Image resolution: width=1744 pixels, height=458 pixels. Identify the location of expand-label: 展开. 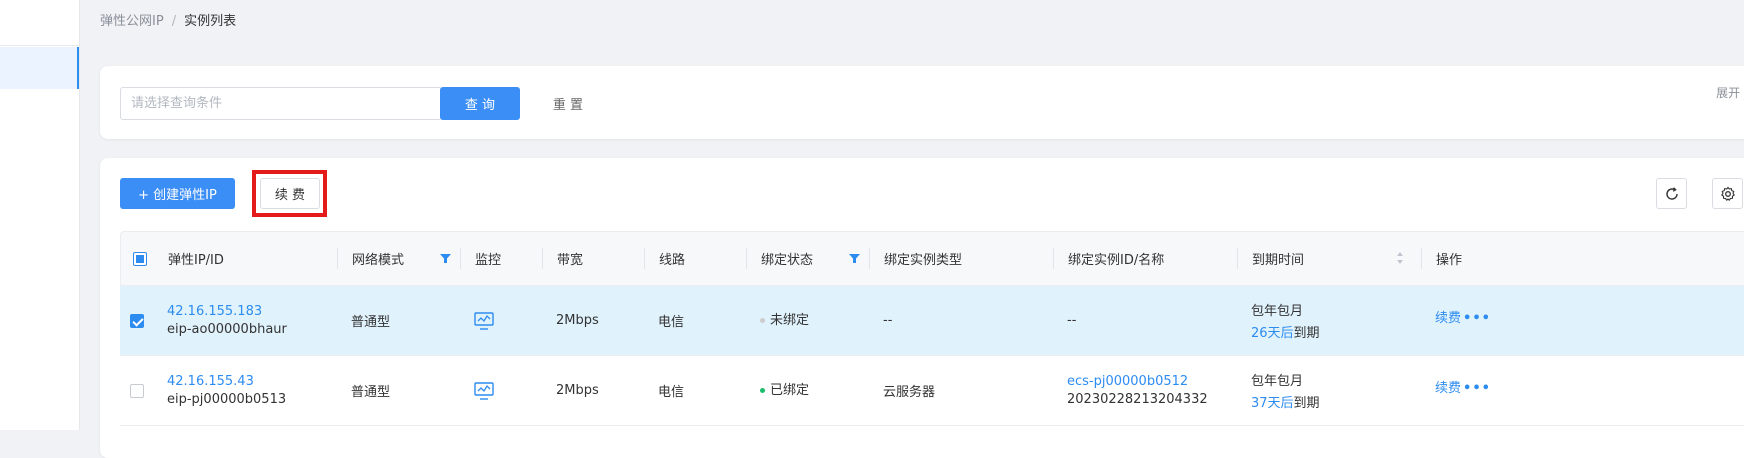
(1728, 93).